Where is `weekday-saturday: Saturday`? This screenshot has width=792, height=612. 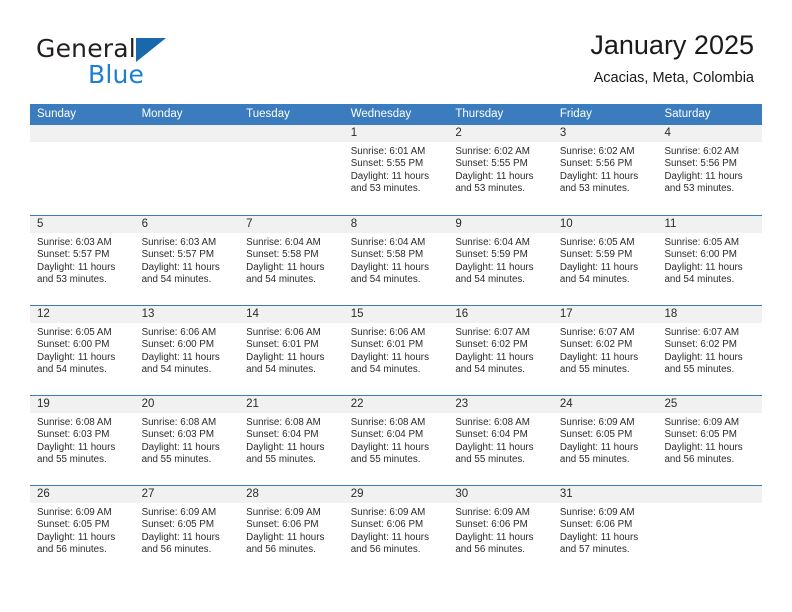 weekday-saturday: Saturday is located at coordinates (687, 114).